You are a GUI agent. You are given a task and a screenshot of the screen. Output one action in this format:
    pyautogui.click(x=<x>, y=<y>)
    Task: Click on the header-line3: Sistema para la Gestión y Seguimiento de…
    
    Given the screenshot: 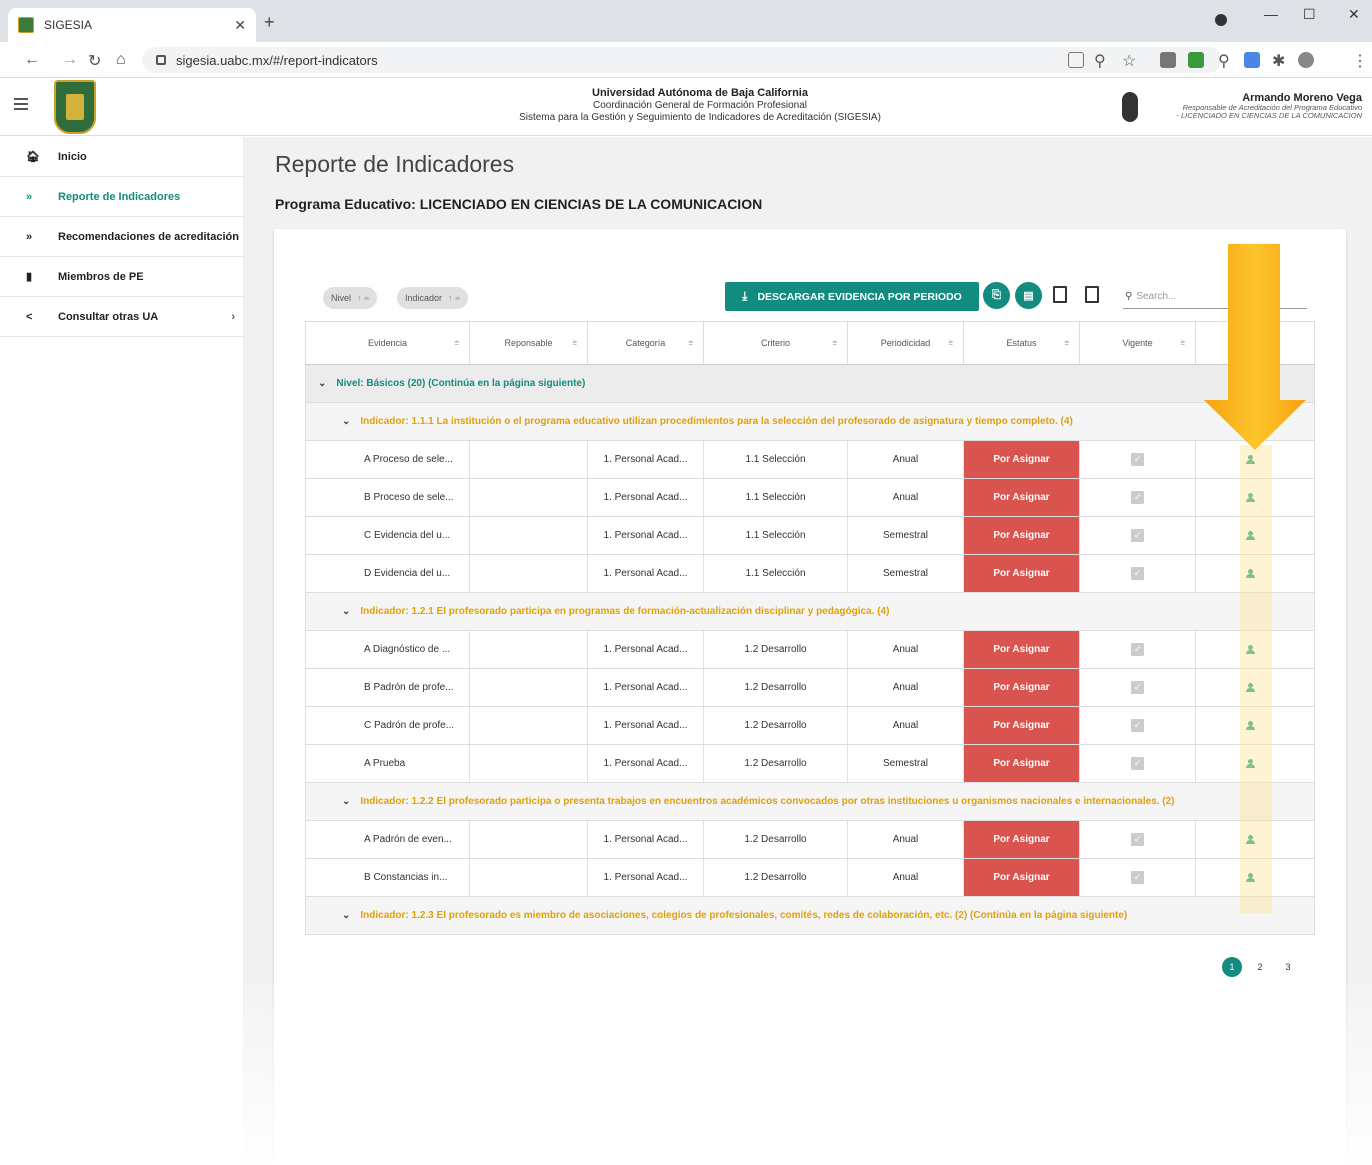 What is the action you would take?
    pyautogui.click(x=700, y=117)
    